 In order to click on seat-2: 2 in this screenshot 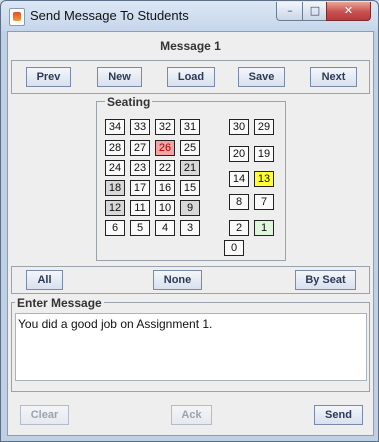, I will do `click(239, 228)`.